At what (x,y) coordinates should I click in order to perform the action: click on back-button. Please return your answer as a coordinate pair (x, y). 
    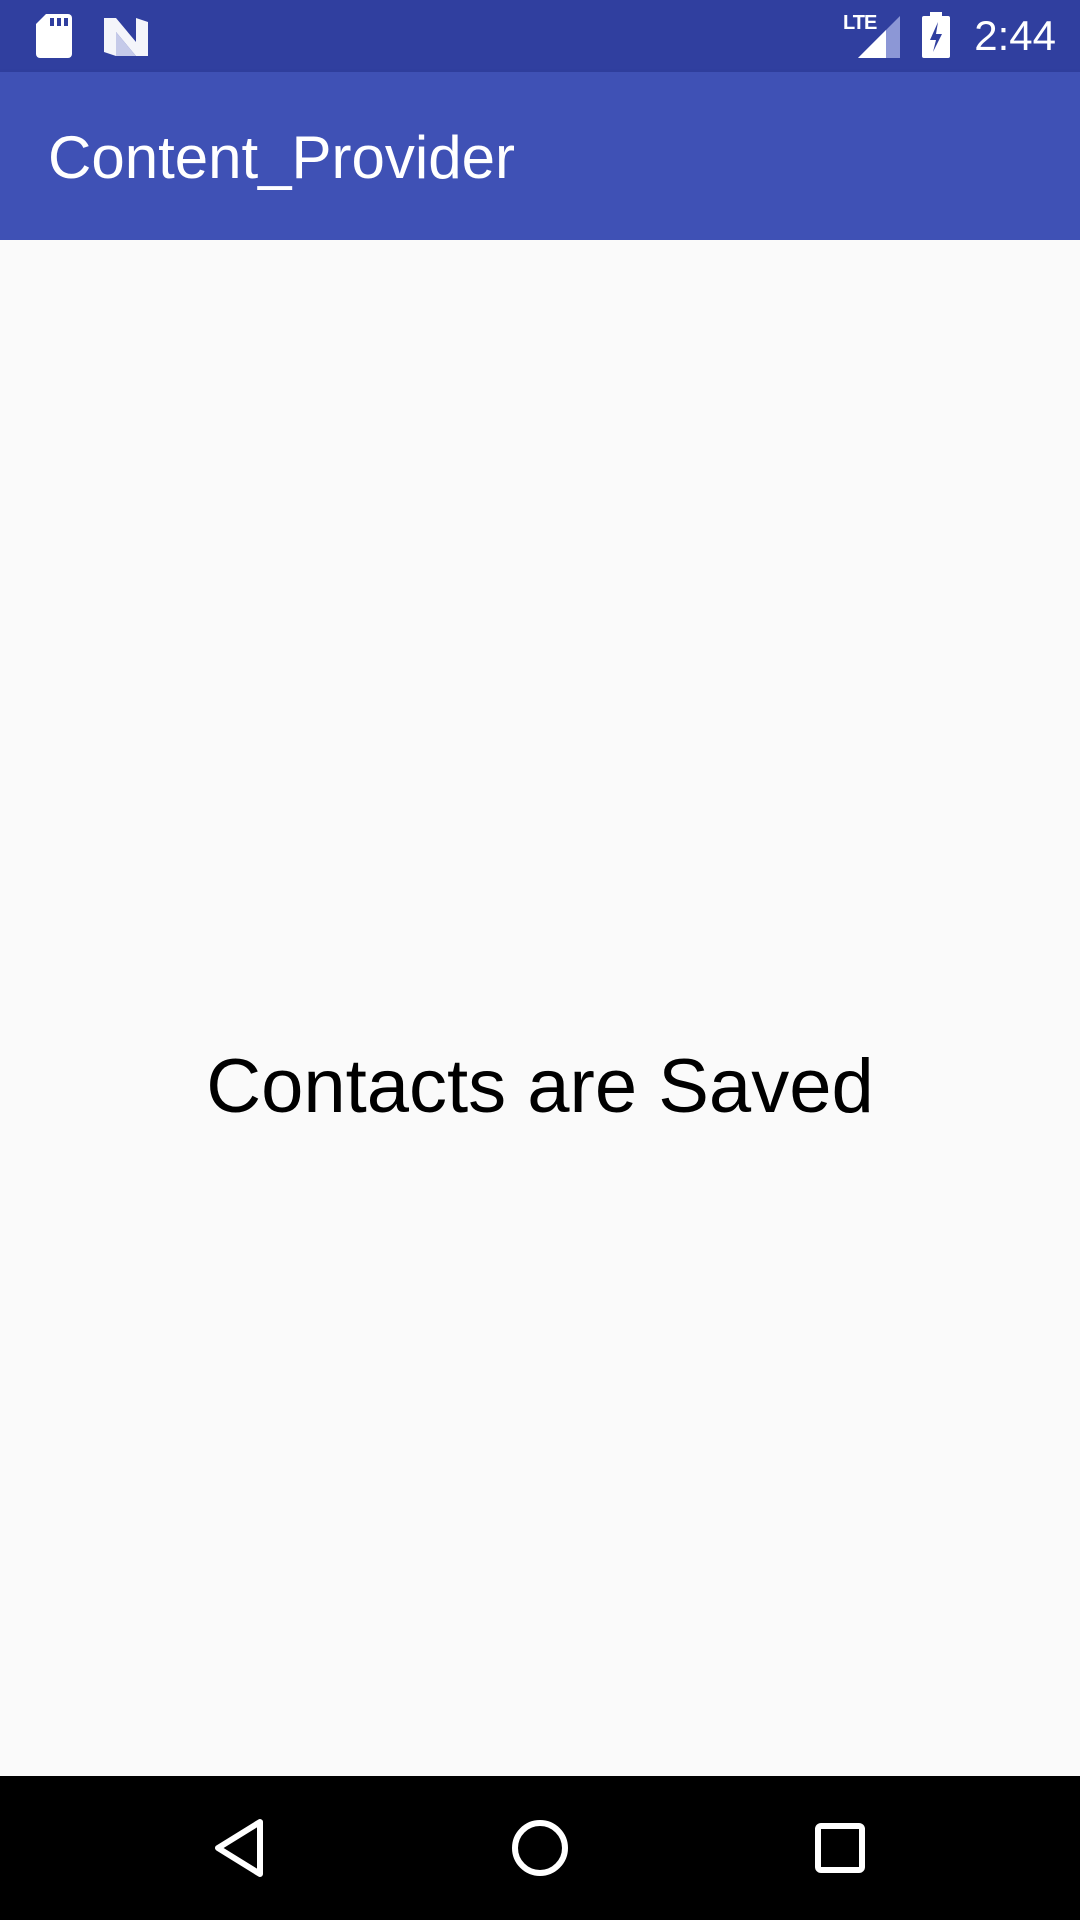
    Looking at the image, I should click on (240, 1848).